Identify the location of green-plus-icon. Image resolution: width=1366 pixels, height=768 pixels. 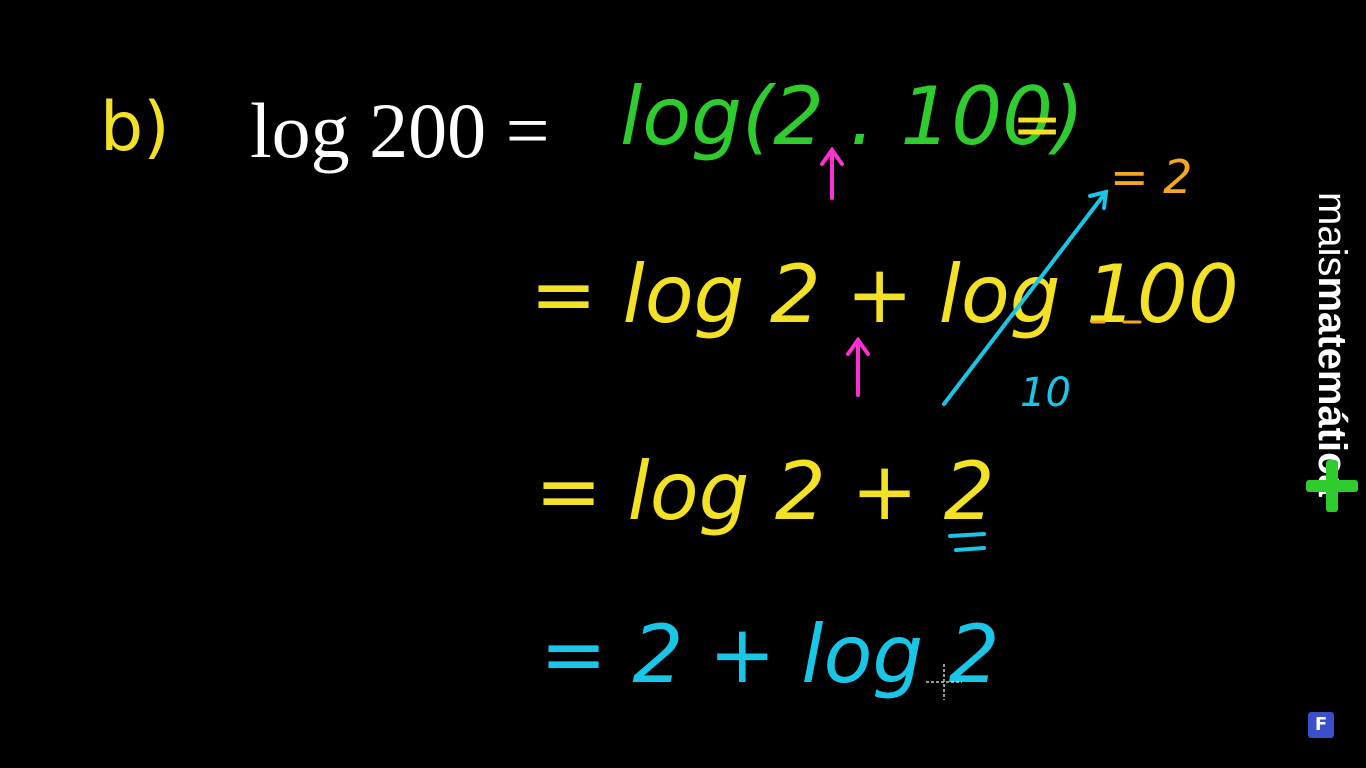
(1332, 486).